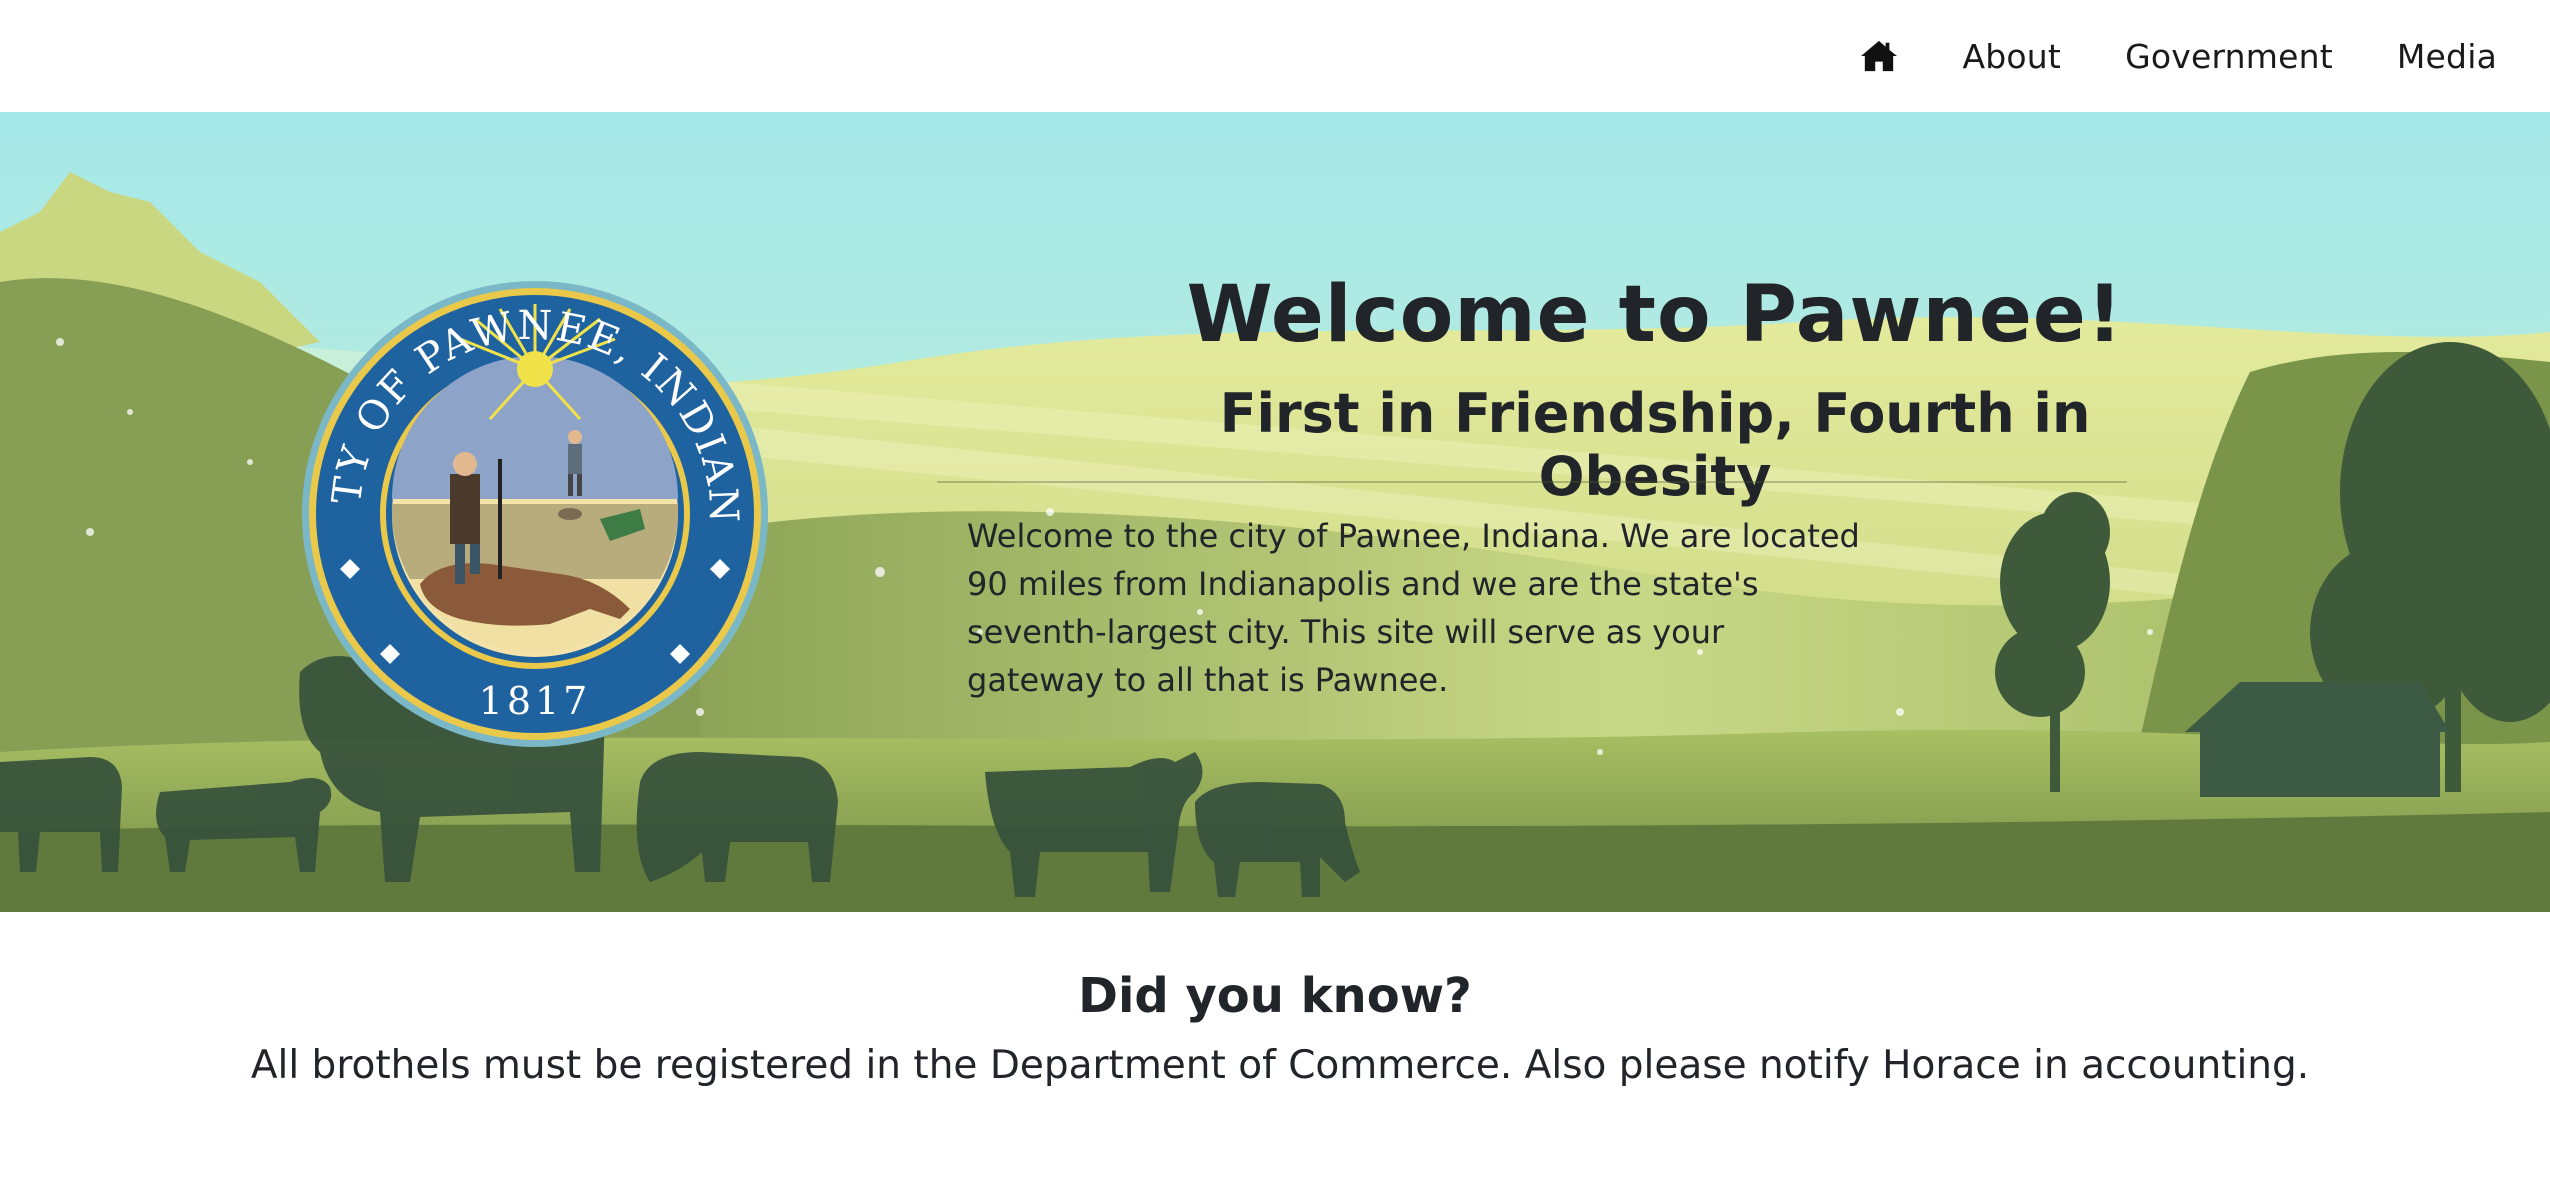 Image resolution: width=2550 pixels, height=1204 pixels. I want to click on home-icon-glyph, so click(1879, 56).